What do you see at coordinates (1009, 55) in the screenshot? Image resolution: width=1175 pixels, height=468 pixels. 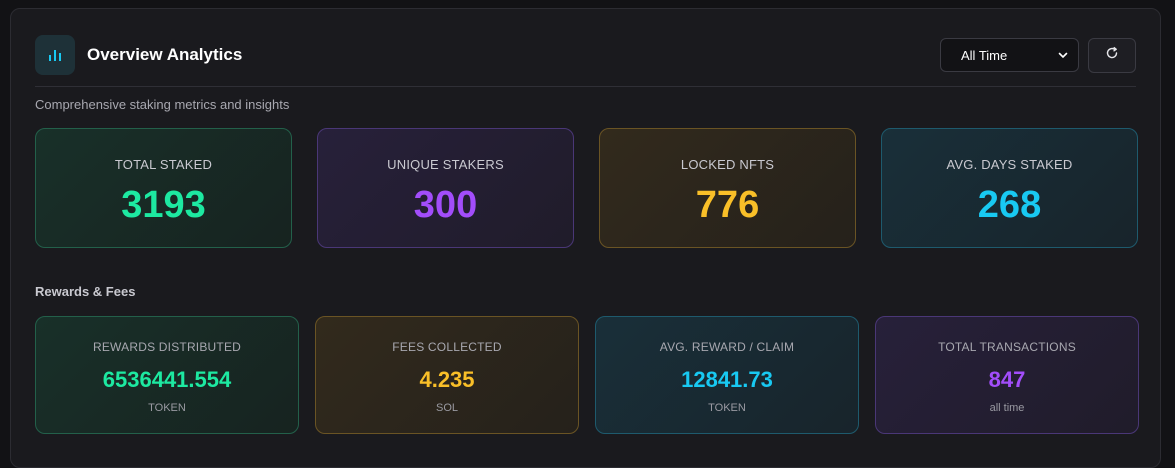 I see `time-range-select: All Time` at bounding box center [1009, 55].